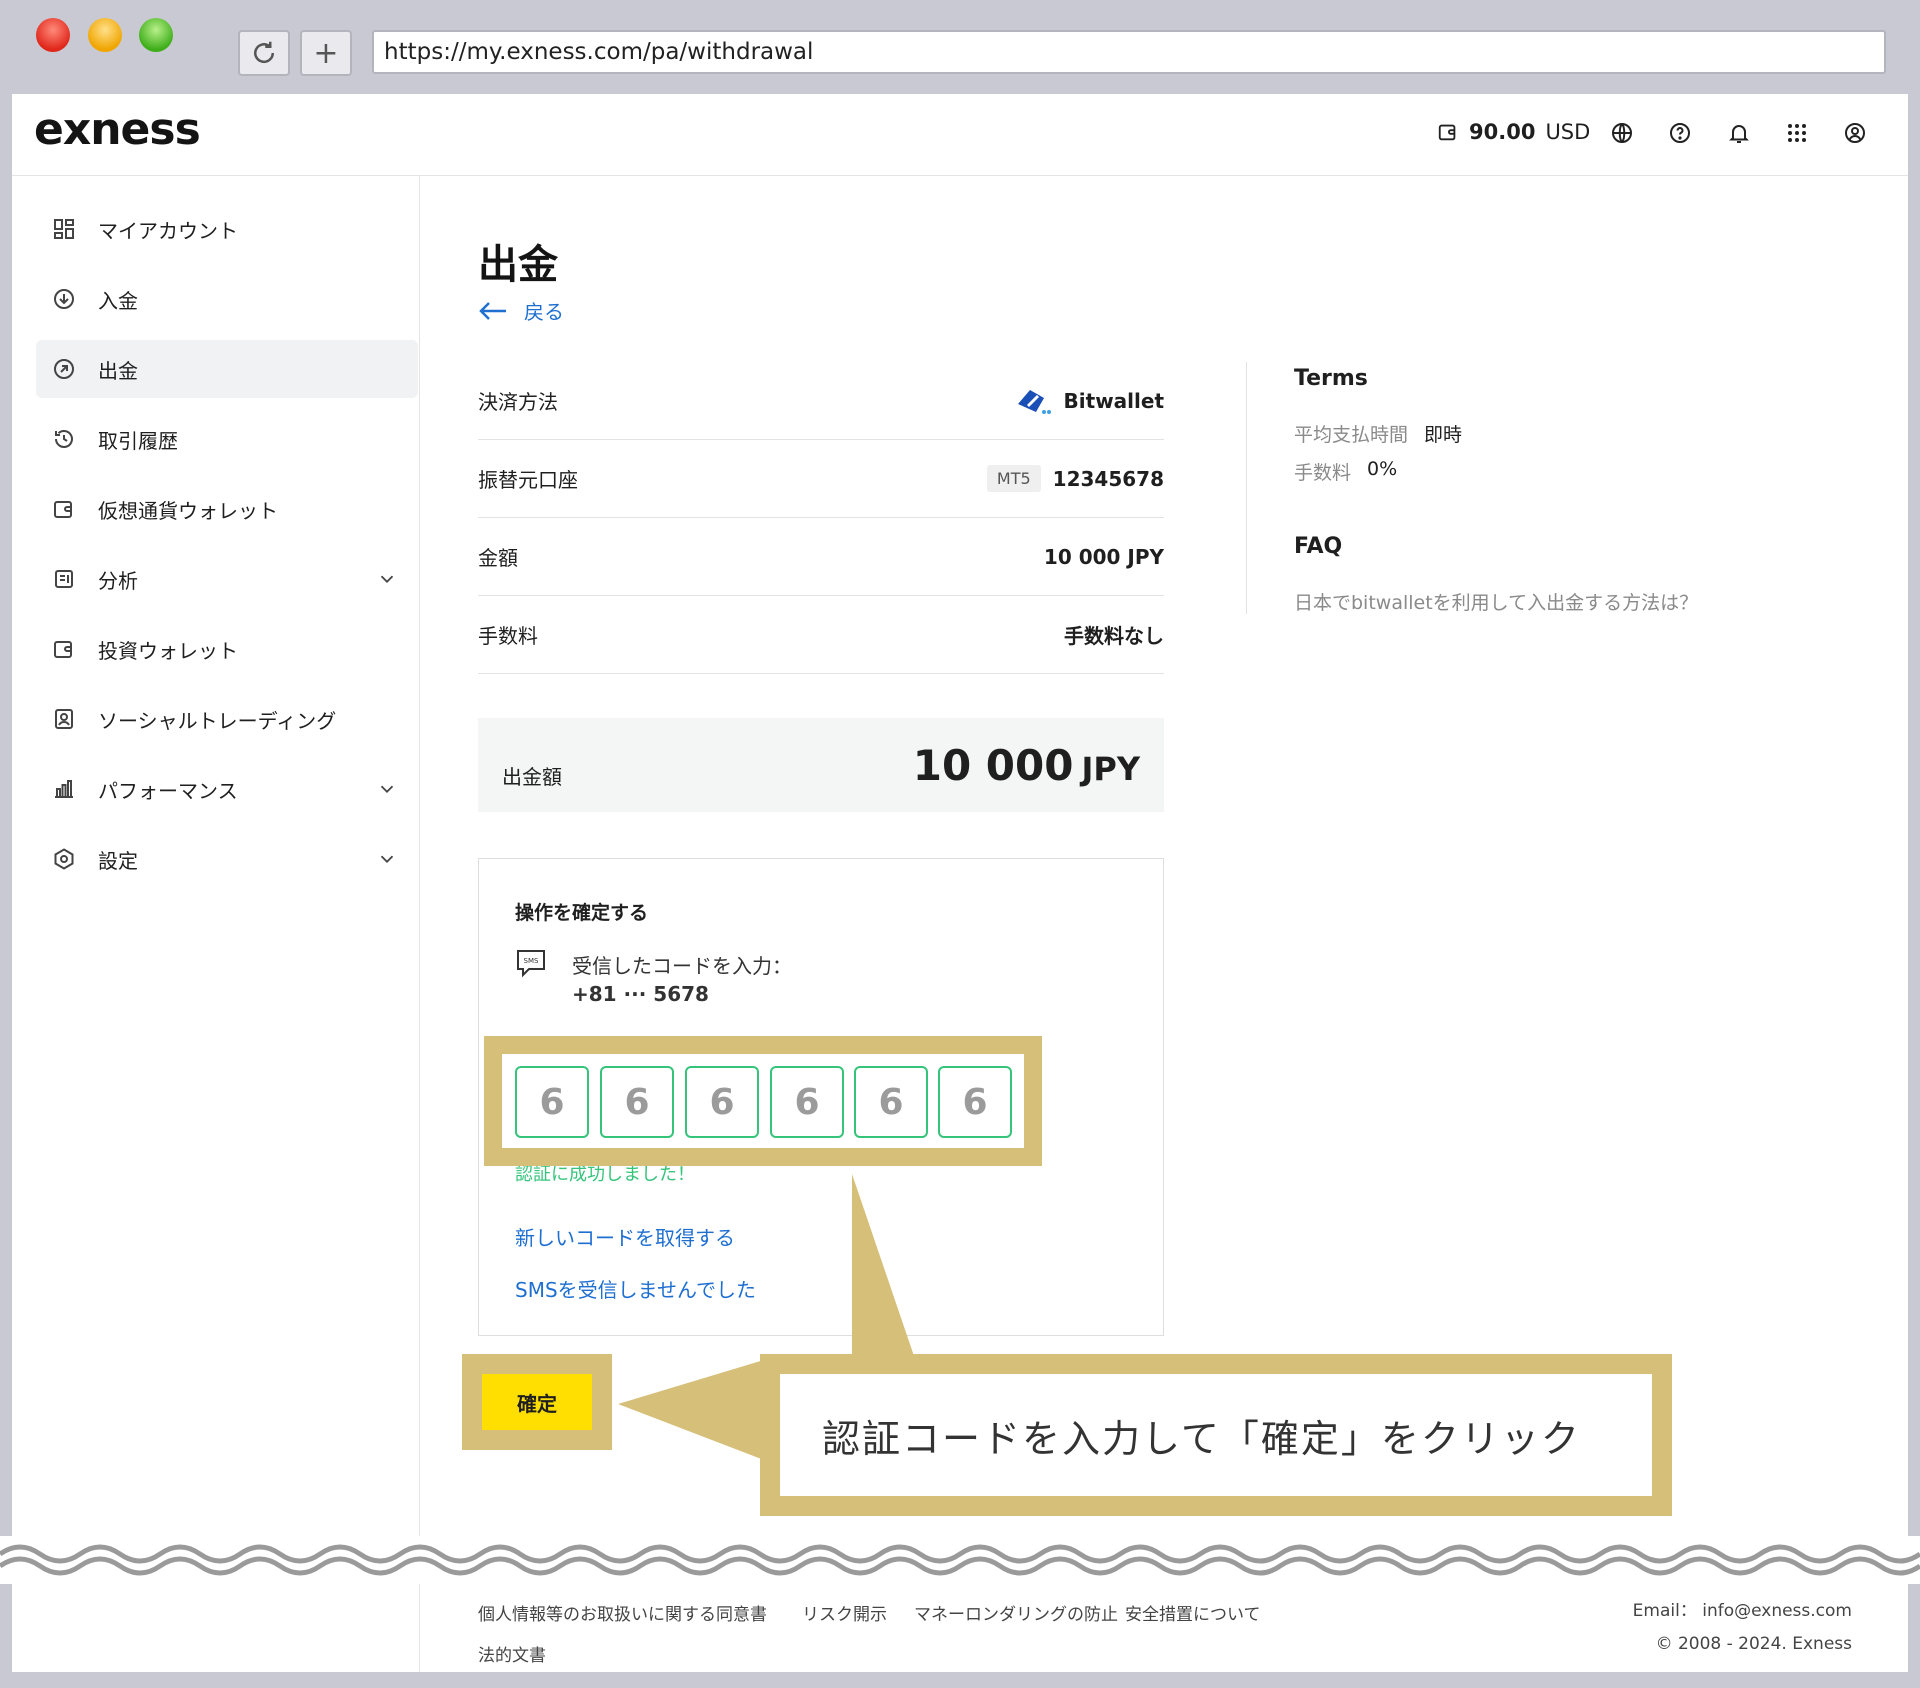  What do you see at coordinates (118, 370) in the screenshot?
I see `sidebar-item-label: 出金` at bounding box center [118, 370].